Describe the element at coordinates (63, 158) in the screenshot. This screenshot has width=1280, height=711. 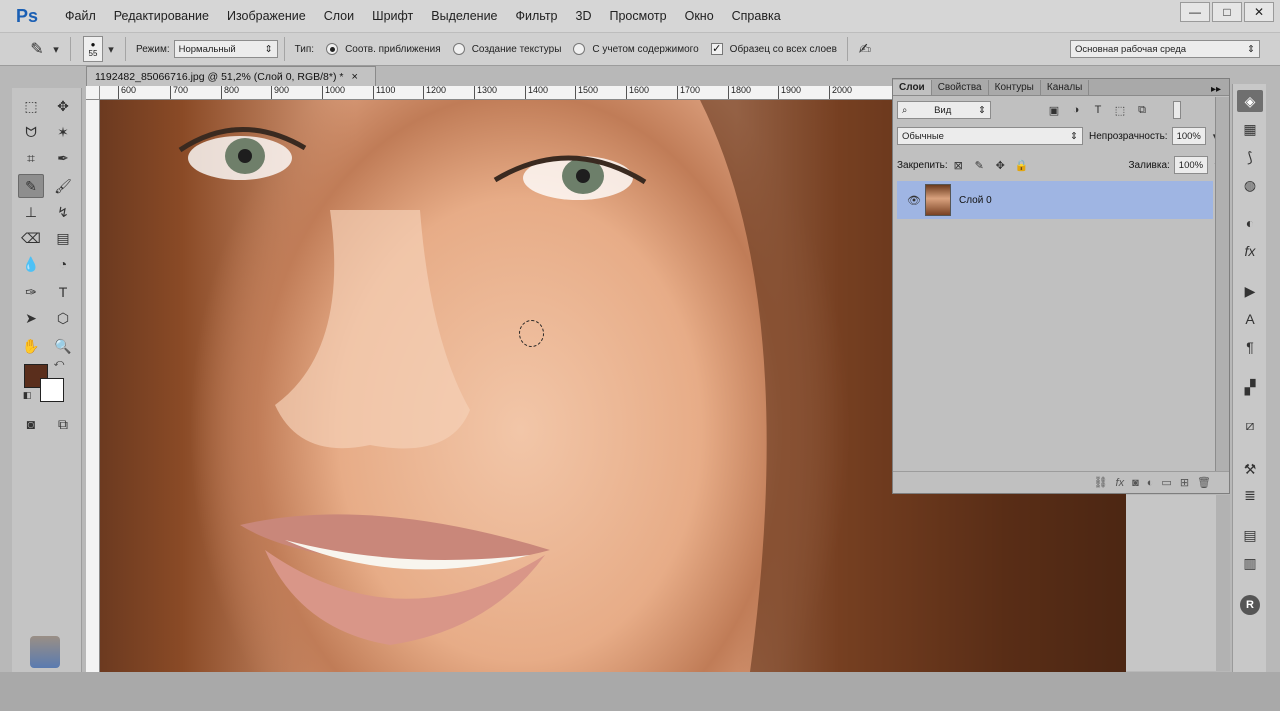
I see `eyedropper-tool-icon: ✒` at that location.